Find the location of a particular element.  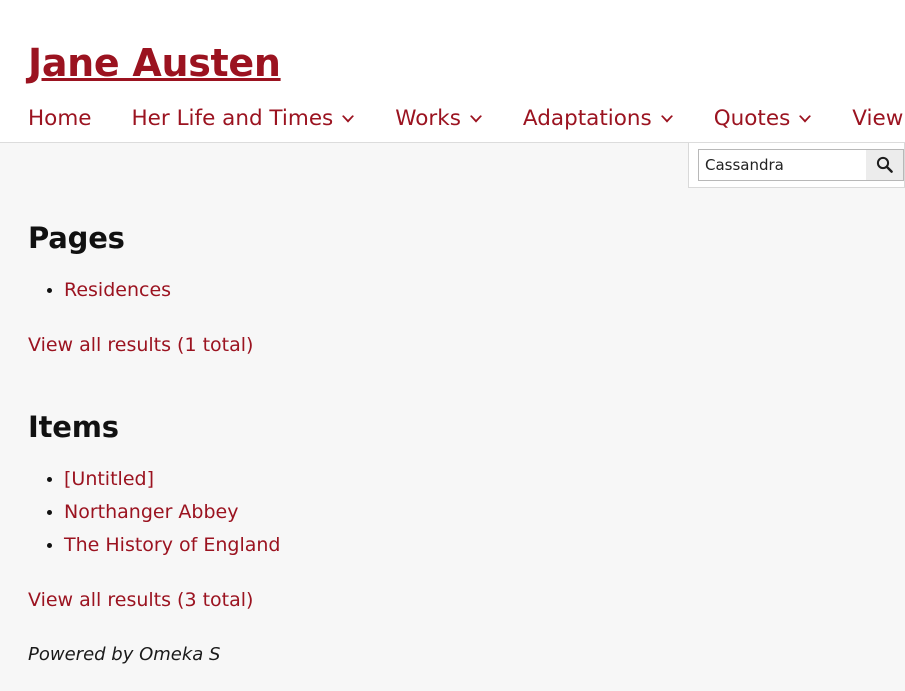

nav-item-quotes: Quotes is located at coordinates (763, 119).